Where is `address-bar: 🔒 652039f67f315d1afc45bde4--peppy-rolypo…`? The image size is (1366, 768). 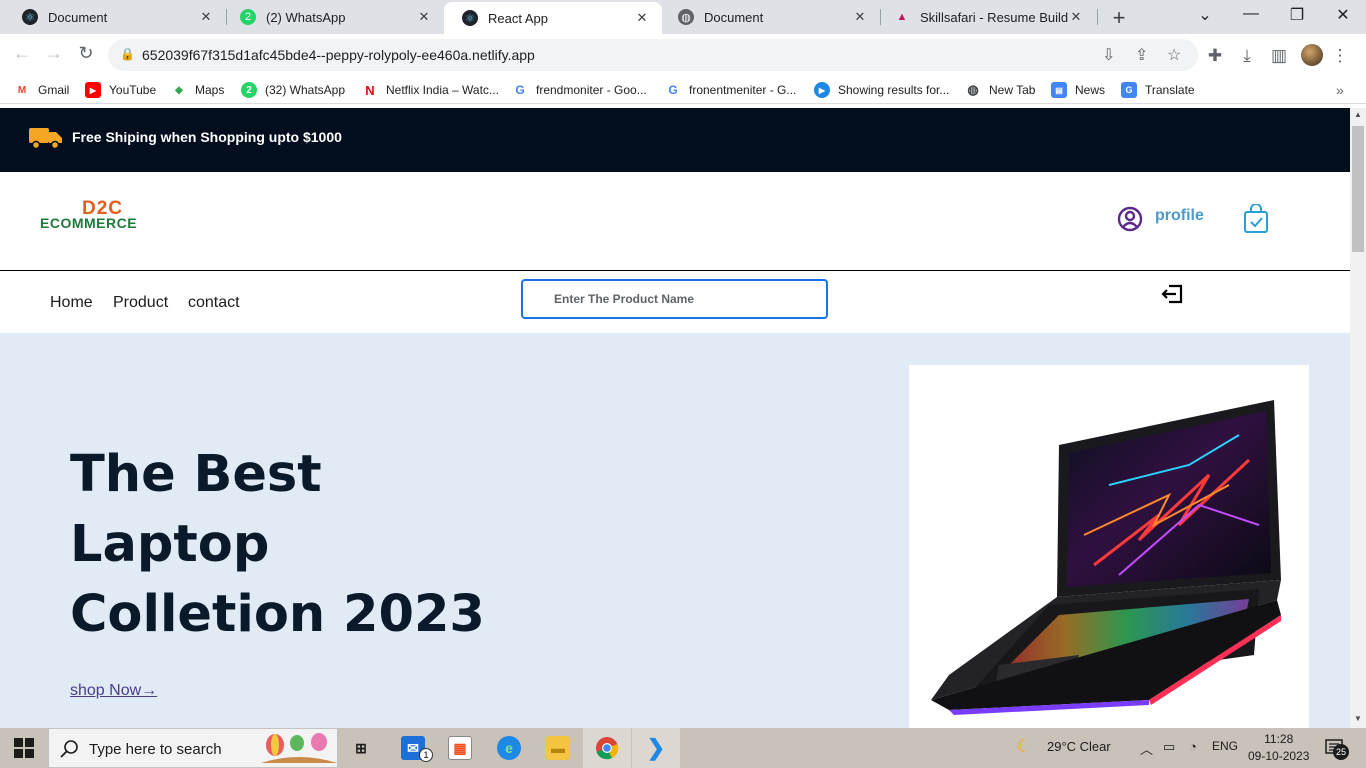 address-bar: 🔒 652039f67f315d1afc45bde4--peppy-rolypo… is located at coordinates (653, 55).